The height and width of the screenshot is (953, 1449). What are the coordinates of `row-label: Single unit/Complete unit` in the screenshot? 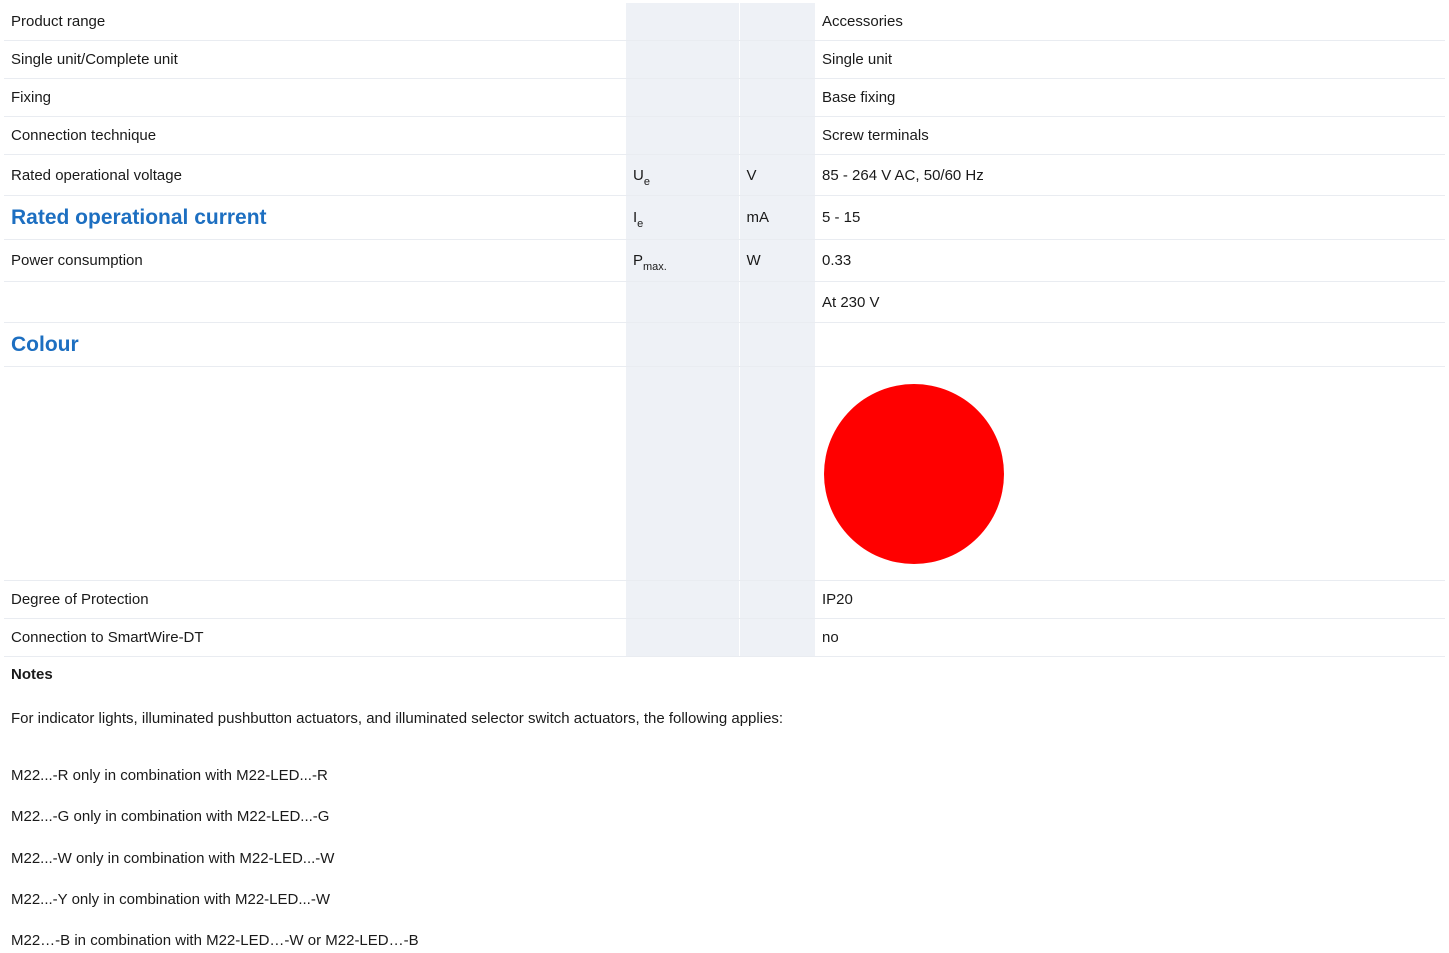 It's located at (315, 59).